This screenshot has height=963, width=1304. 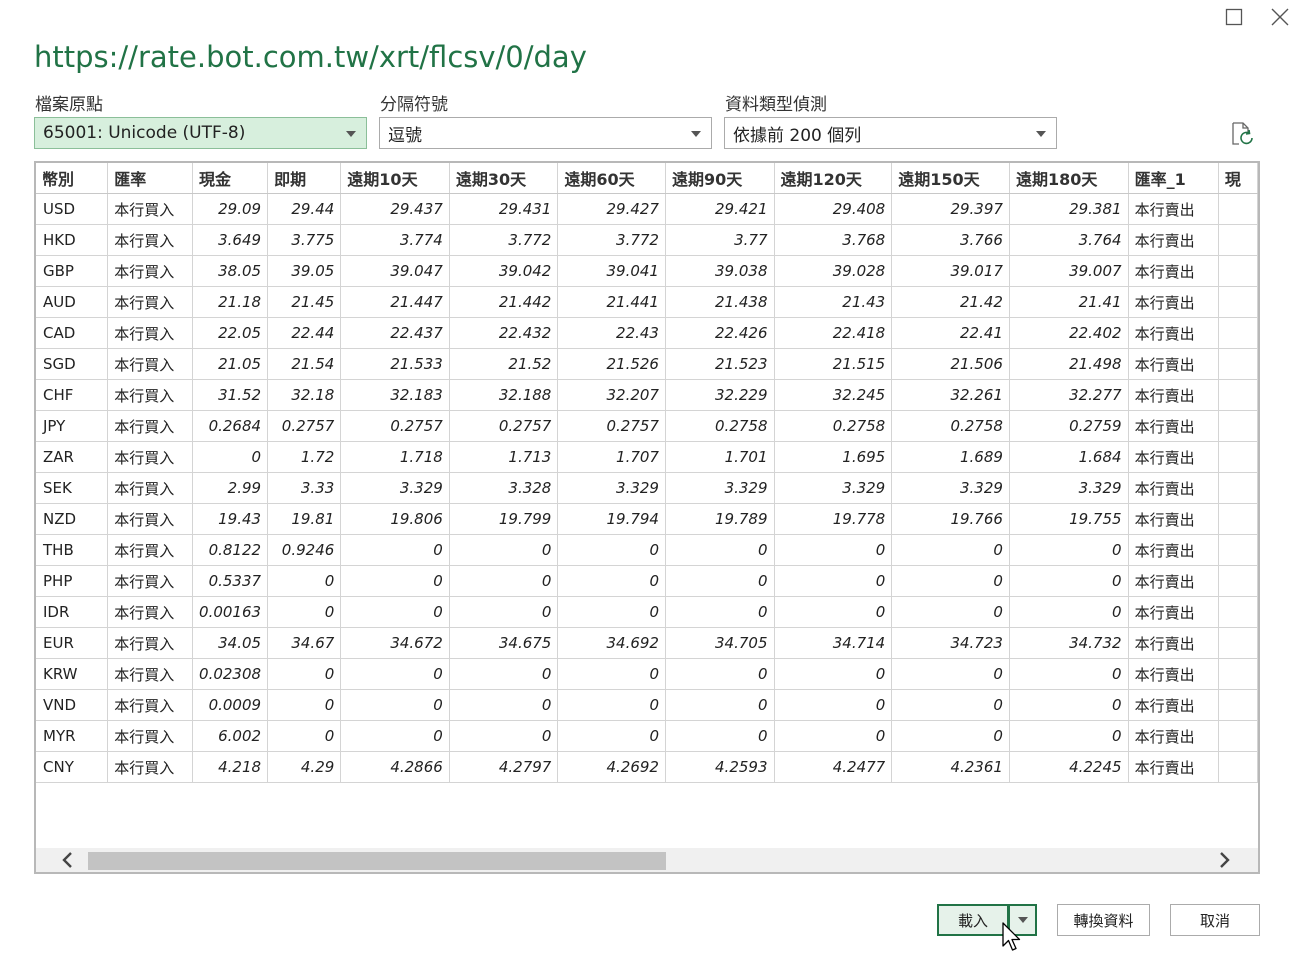 I want to click on table-cell: 0.2684, so click(x=230, y=426).